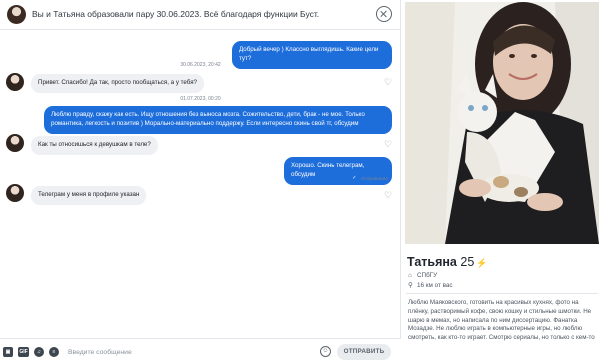 The image size is (600, 363). What do you see at coordinates (502, 293) in the screenshot?
I see `divider` at bounding box center [502, 293].